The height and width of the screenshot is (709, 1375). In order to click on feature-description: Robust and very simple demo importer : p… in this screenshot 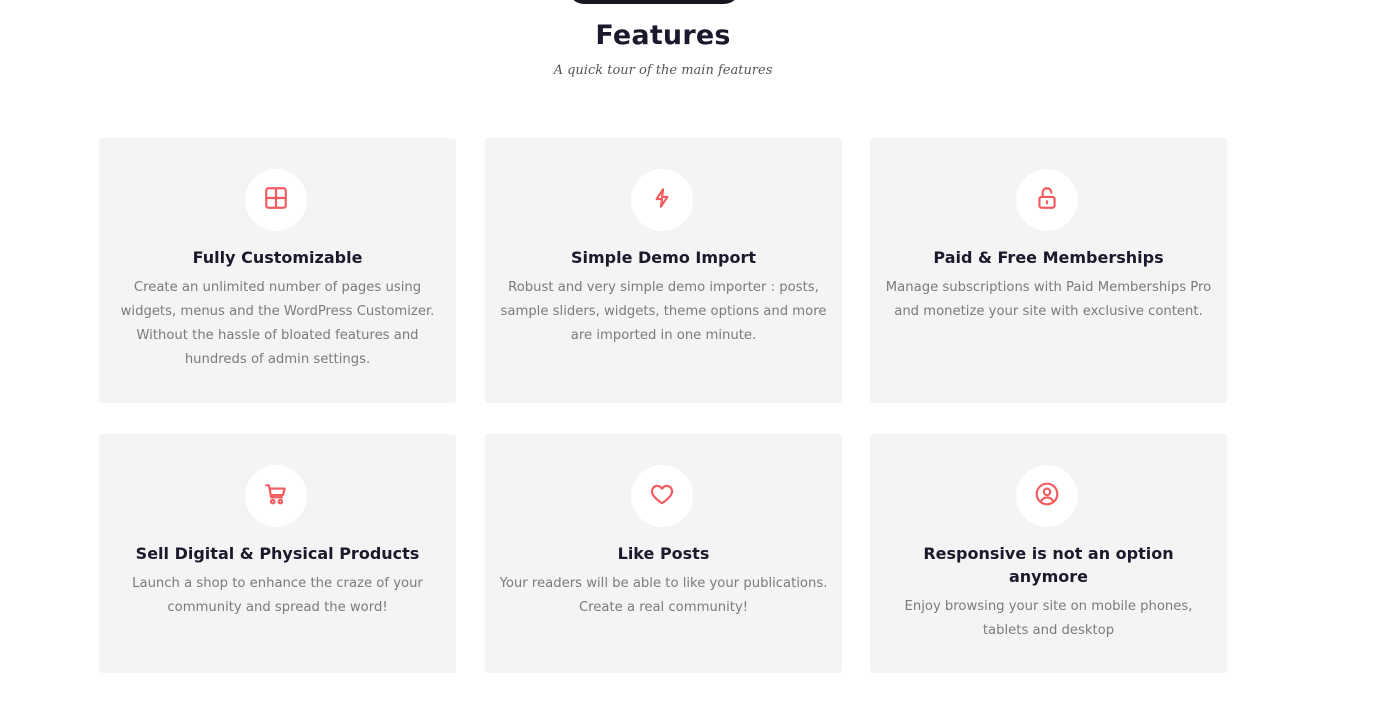, I will do `click(663, 311)`.